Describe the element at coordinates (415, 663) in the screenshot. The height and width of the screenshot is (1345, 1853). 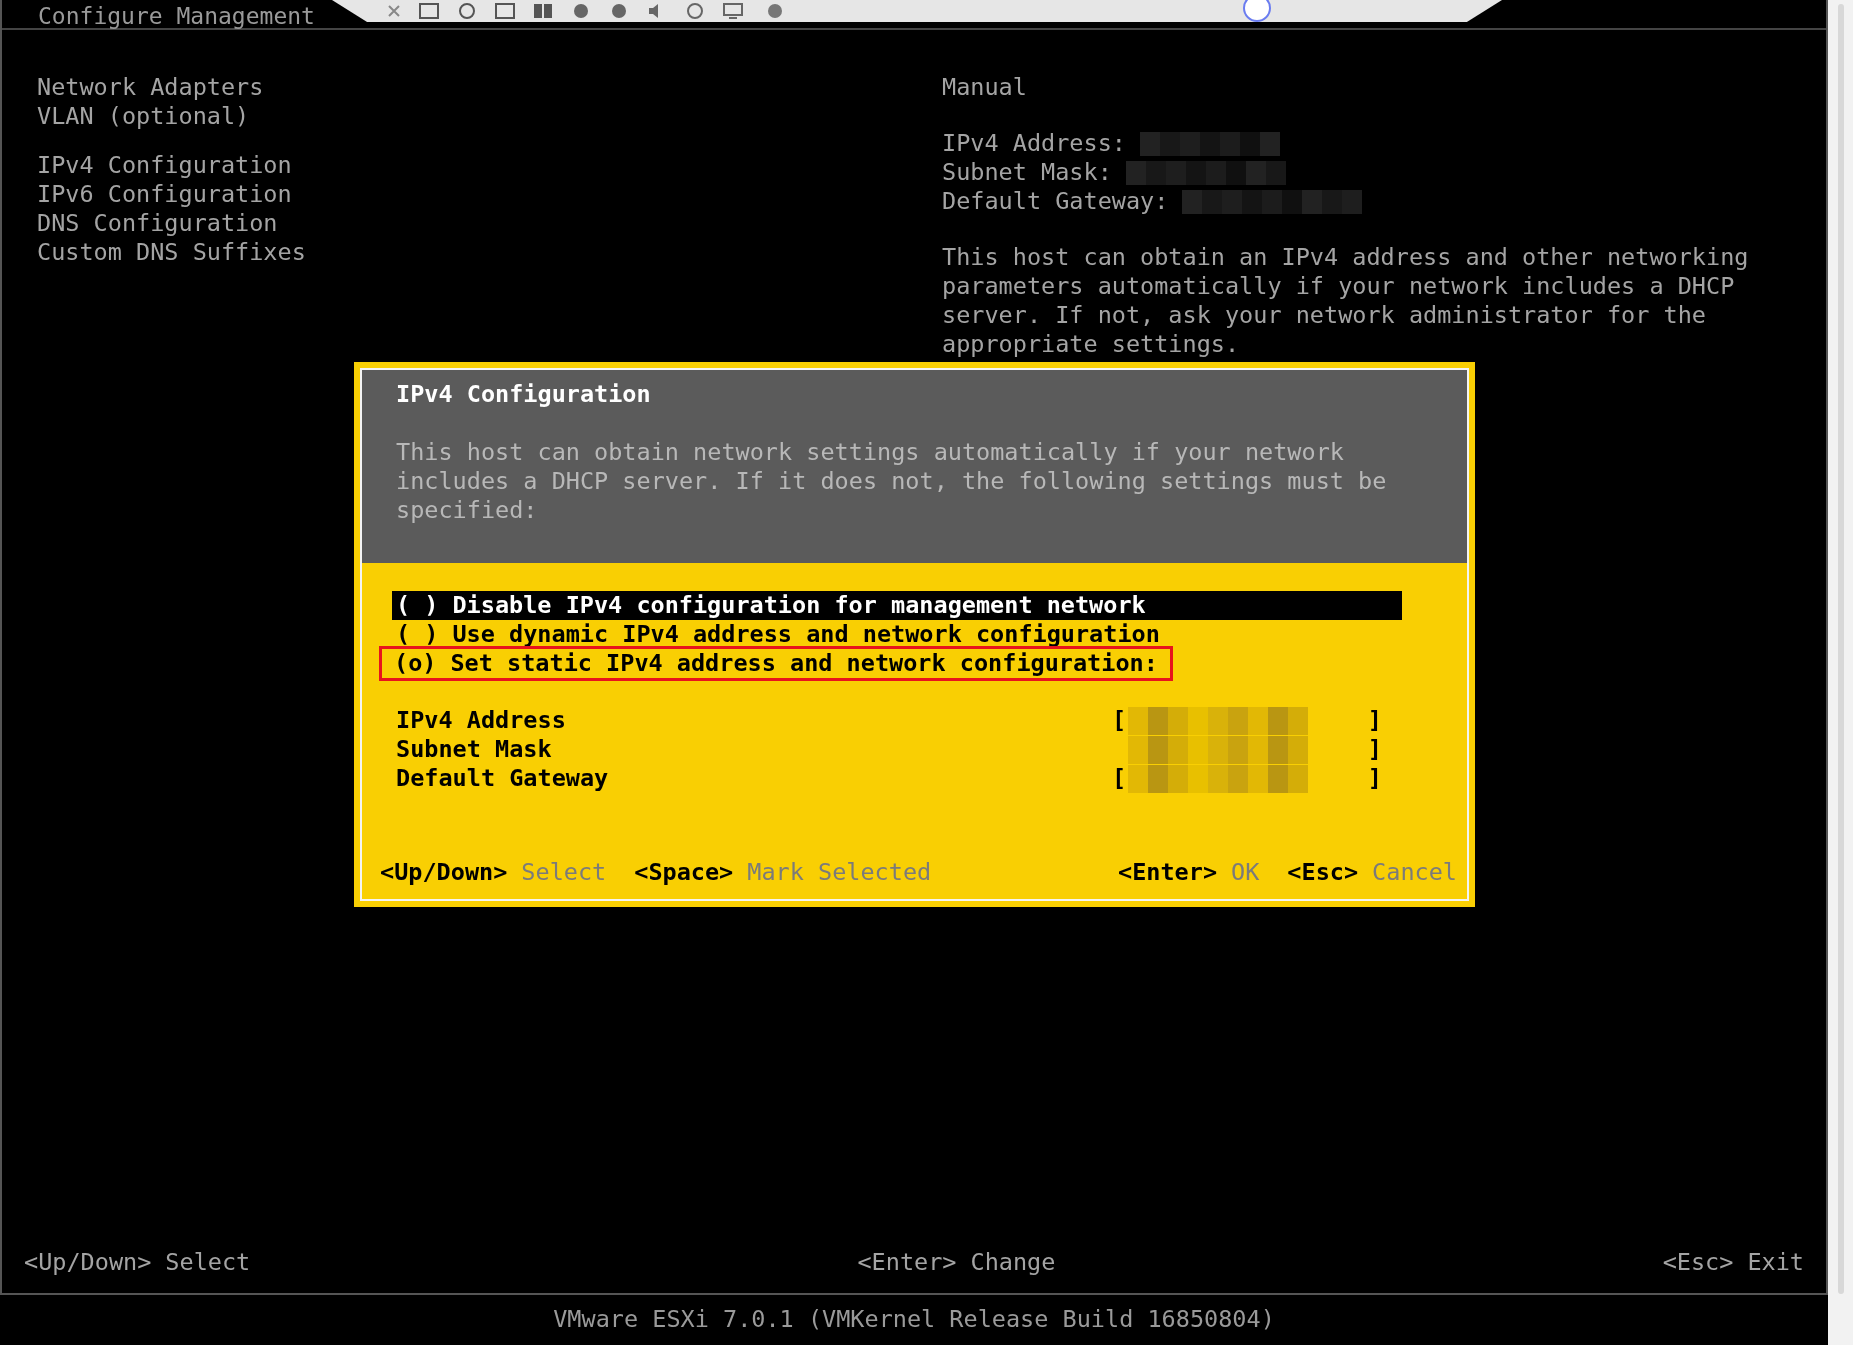
I see `radio-marker: (o)` at that location.